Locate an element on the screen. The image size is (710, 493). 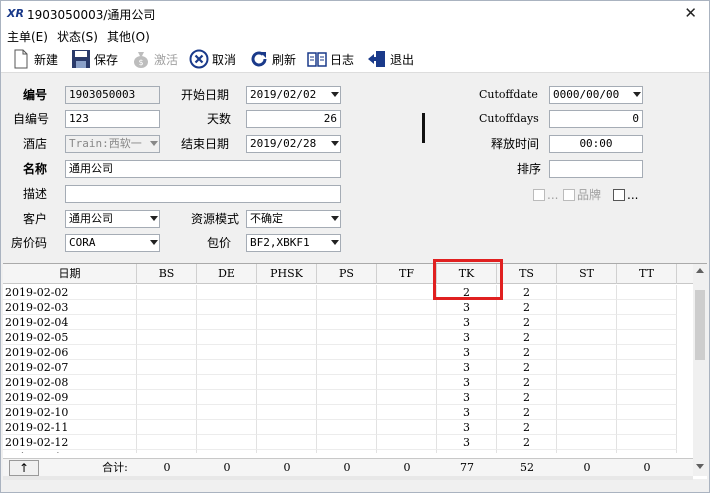
sort-field is located at coordinates (596, 169).